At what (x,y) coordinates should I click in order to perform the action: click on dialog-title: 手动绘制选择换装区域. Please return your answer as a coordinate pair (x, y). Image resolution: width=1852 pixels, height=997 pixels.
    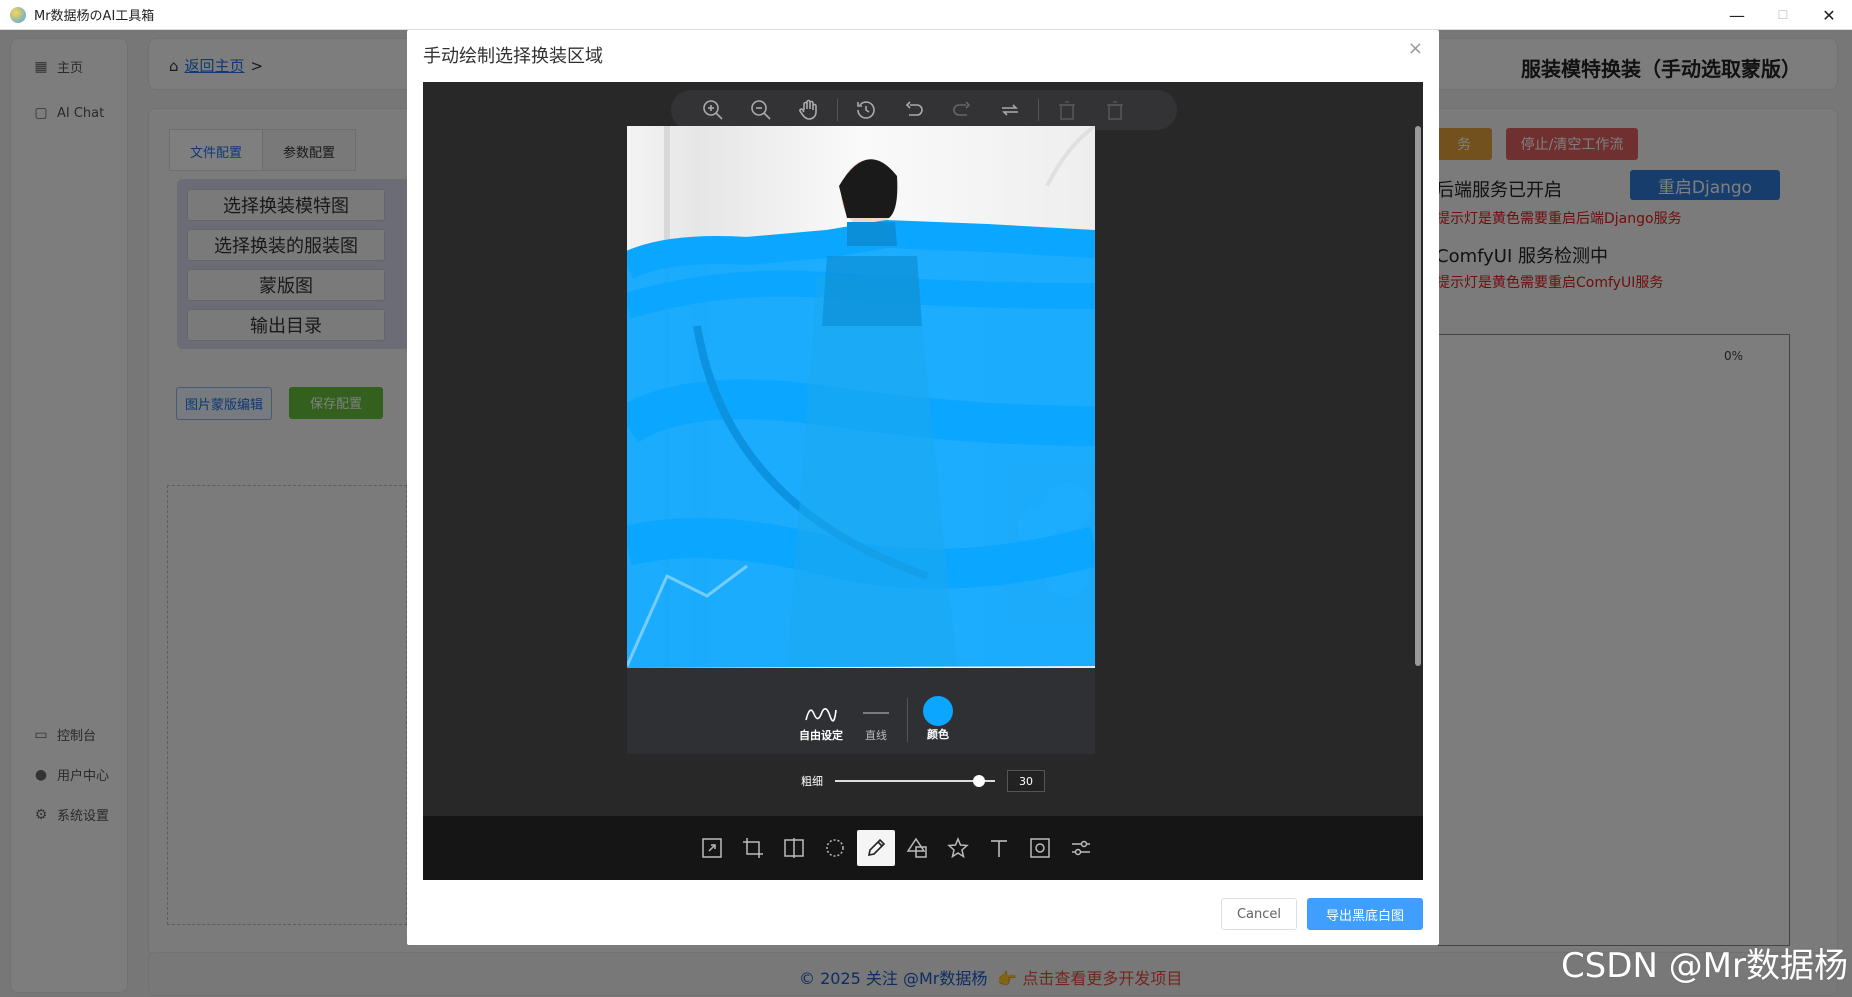
    Looking at the image, I should click on (513, 56).